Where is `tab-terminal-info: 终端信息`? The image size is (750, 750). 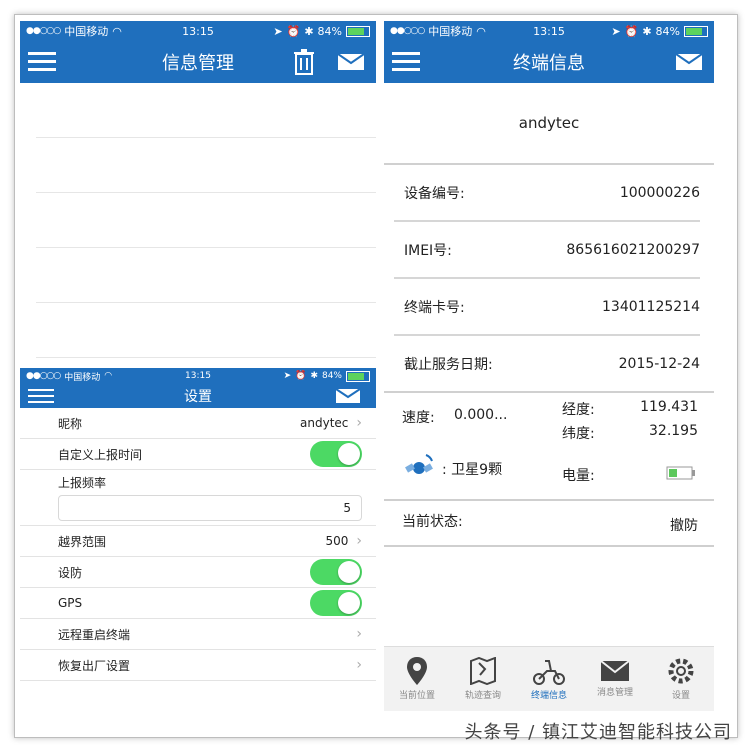
tab-terminal-info: 终端信息 is located at coordinates (549, 679).